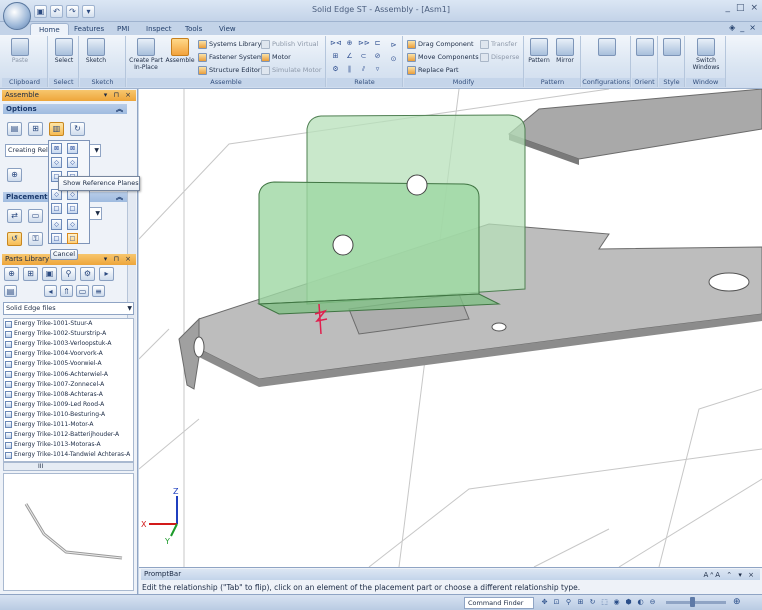 Image resolution: width=762 pixels, height=610 pixels. I want to click on file-list-item: Energy Trike-1001-Stuur-A, so click(68, 324).